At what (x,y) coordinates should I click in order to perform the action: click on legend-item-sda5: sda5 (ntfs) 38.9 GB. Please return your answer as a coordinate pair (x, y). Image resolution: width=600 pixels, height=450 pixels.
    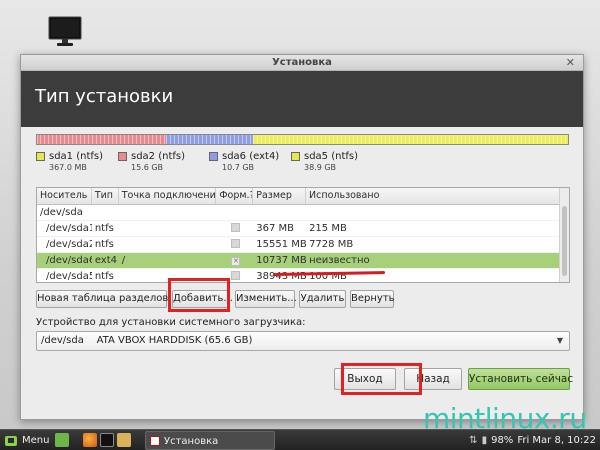
    Looking at the image, I should click on (332, 161).